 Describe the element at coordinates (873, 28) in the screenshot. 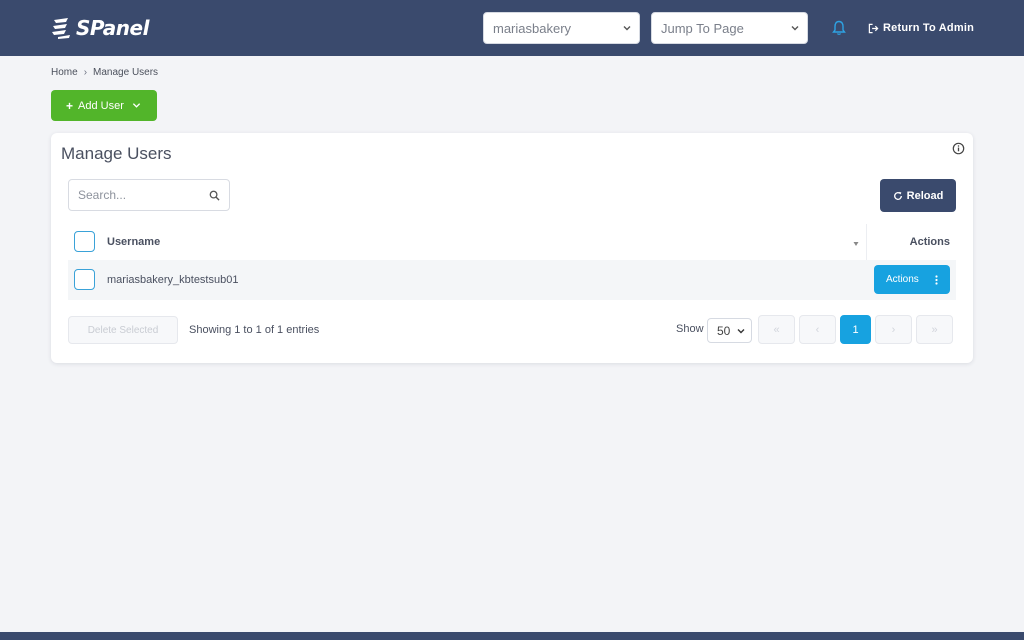

I see `sign-out-icon` at that location.